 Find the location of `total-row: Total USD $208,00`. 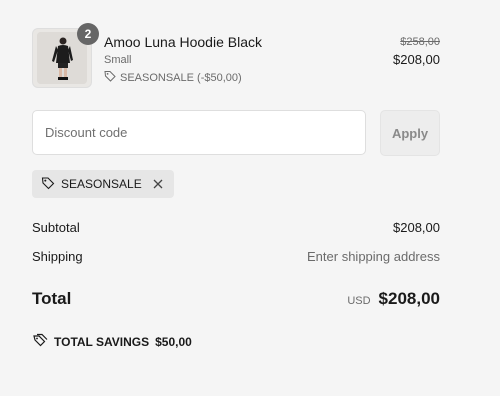

total-row: Total USD $208,00 is located at coordinates (236, 299).